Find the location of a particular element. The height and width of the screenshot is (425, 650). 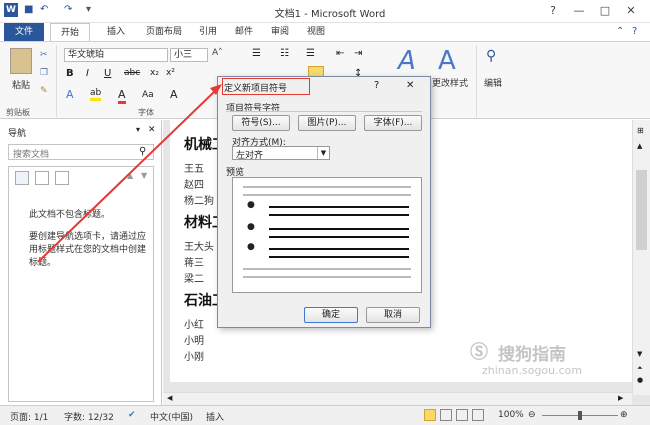

watermark-logo: Ⓢ is located at coordinates (479, 352).